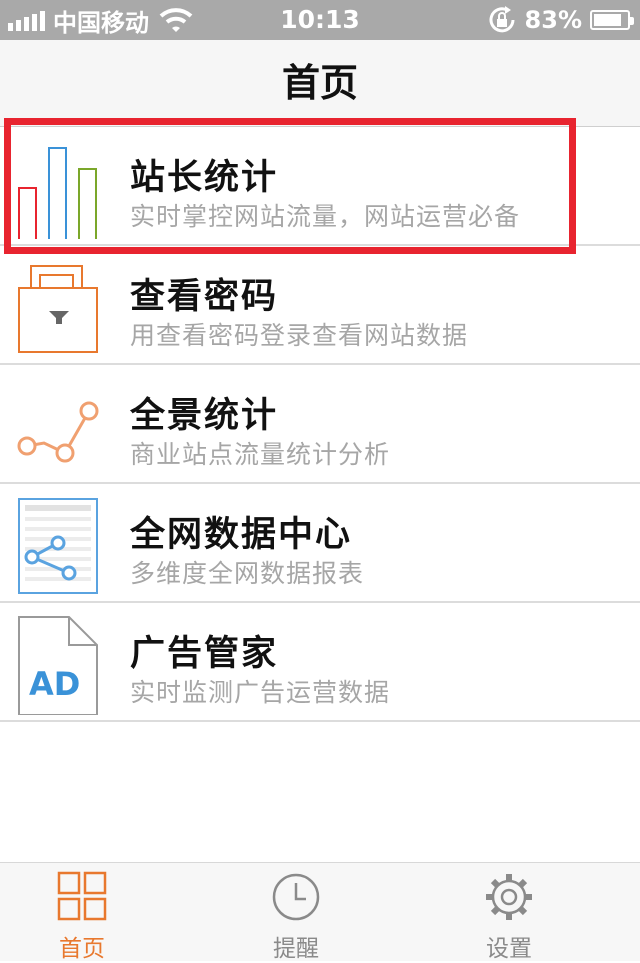 The height and width of the screenshot is (963, 640). I want to click on list-item-title: 站长统计, so click(204, 178).